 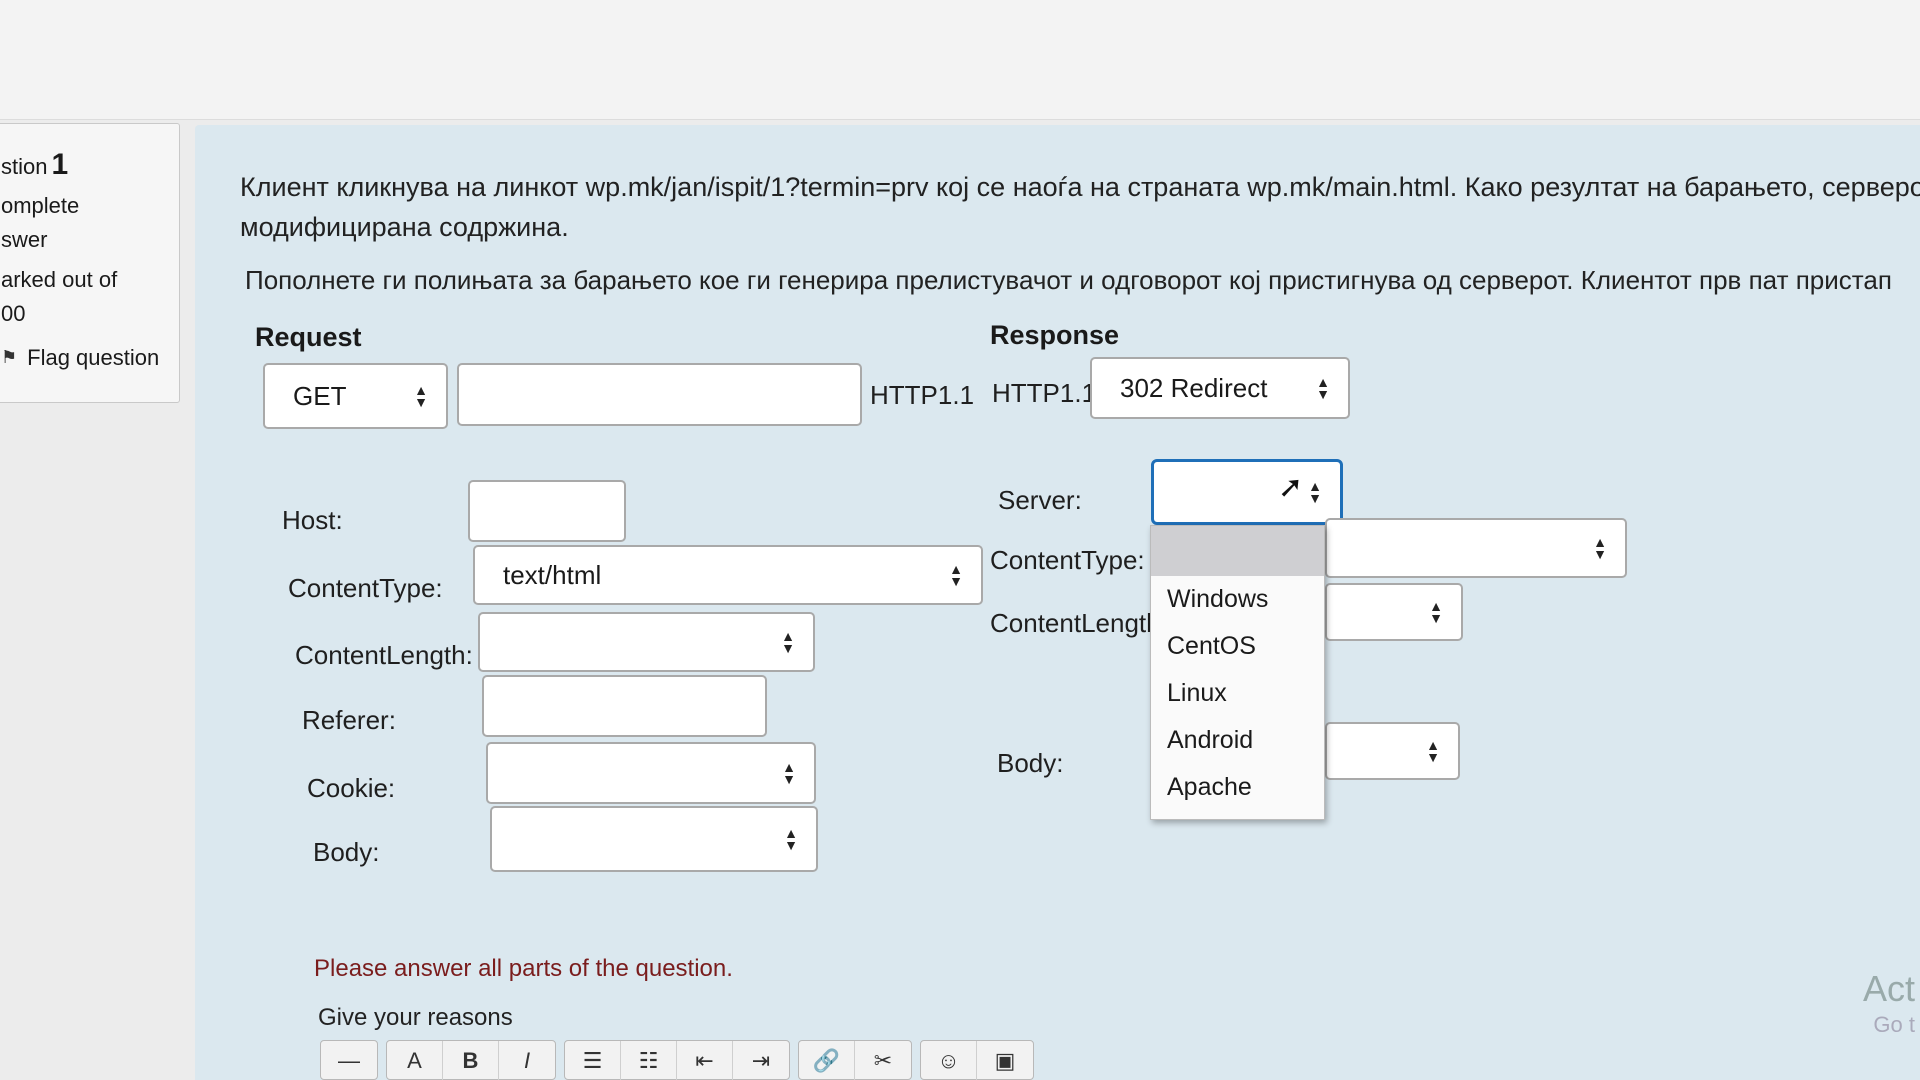 What do you see at coordinates (624, 706) in the screenshot?
I see `referer-input` at bounding box center [624, 706].